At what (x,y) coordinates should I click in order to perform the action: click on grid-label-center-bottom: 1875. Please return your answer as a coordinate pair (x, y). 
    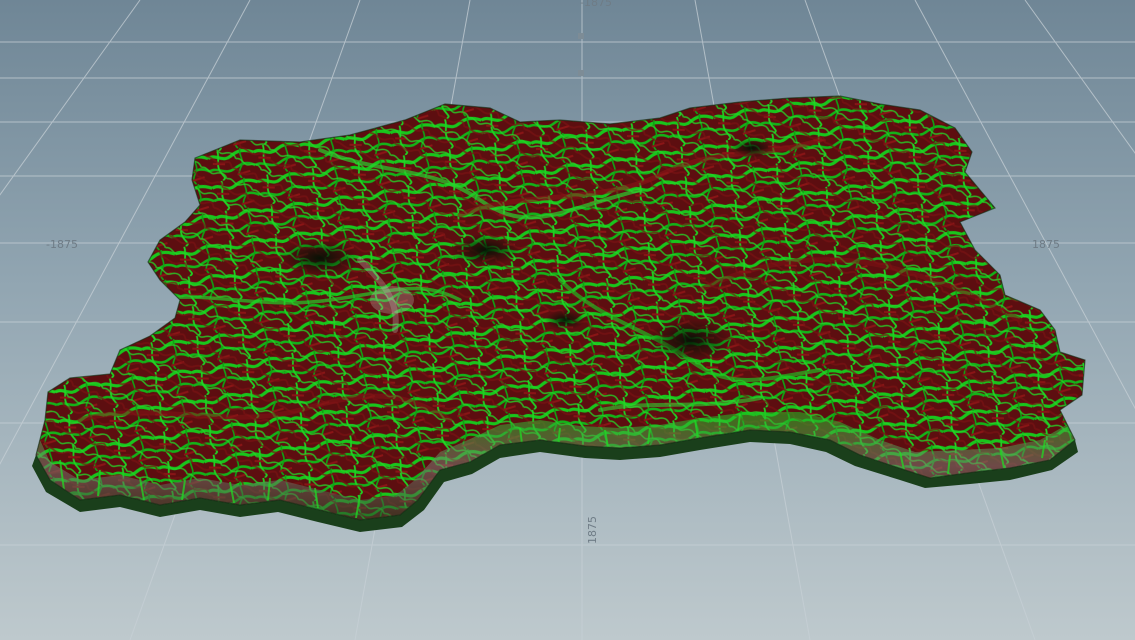
    Looking at the image, I should click on (592, 530).